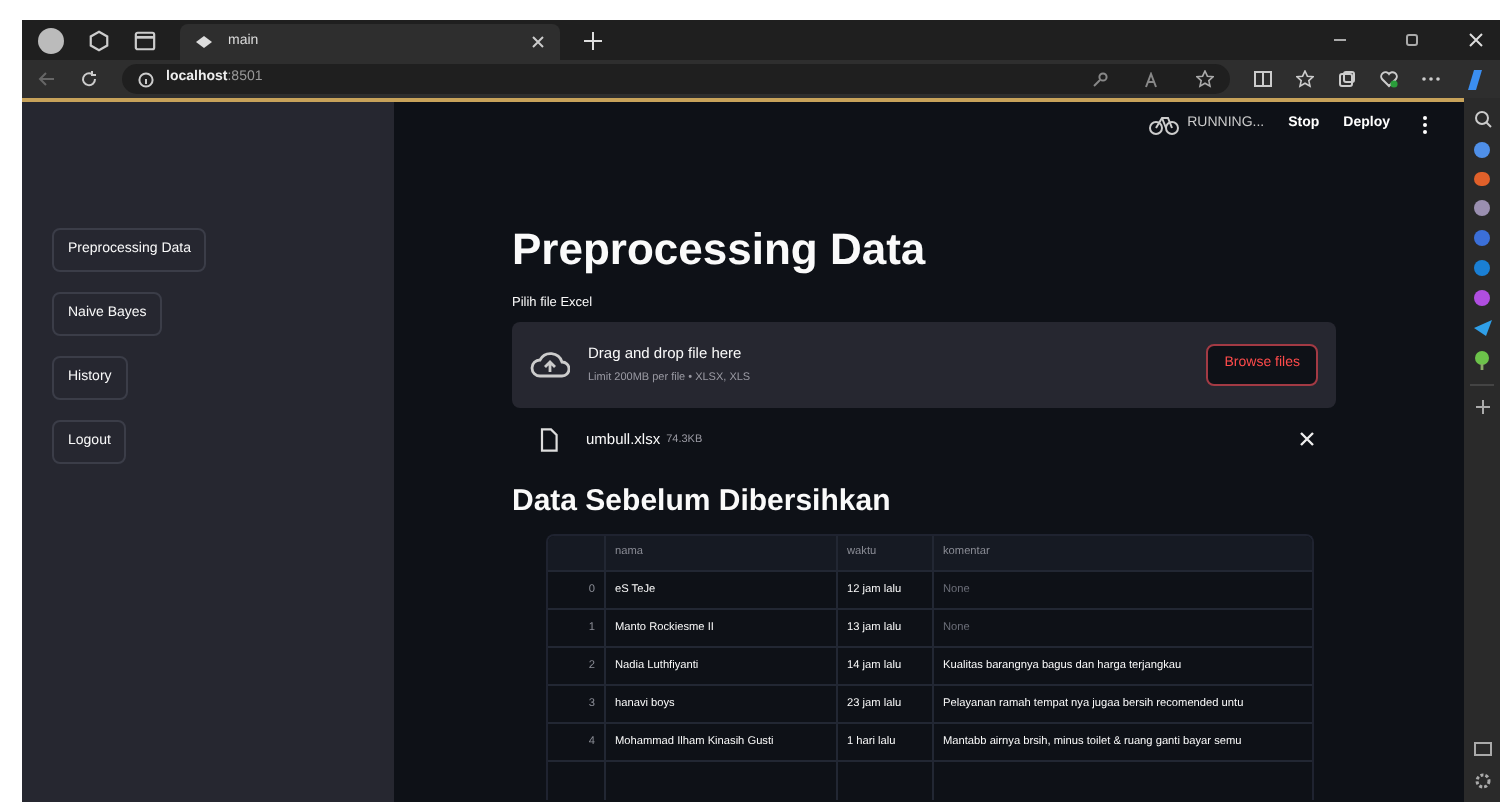  What do you see at coordinates (1305, 79) in the screenshot?
I see `favorites-icon` at bounding box center [1305, 79].